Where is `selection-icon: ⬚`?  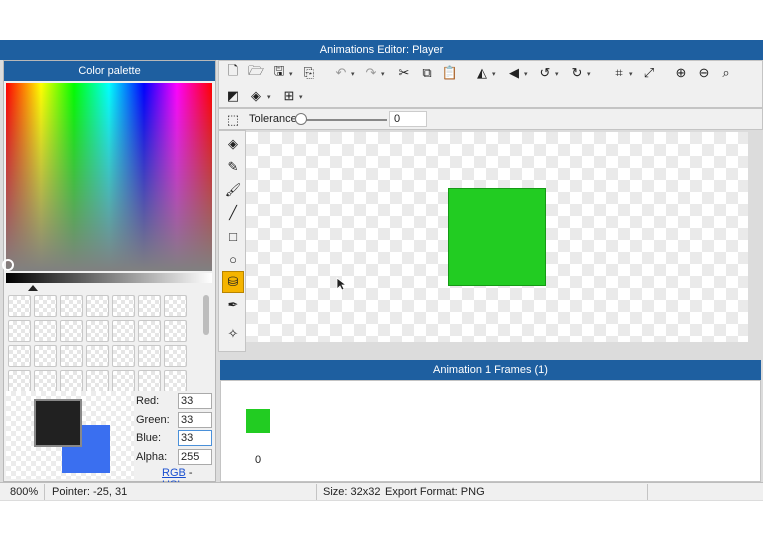 selection-icon: ⬚ is located at coordinates (233, 120).